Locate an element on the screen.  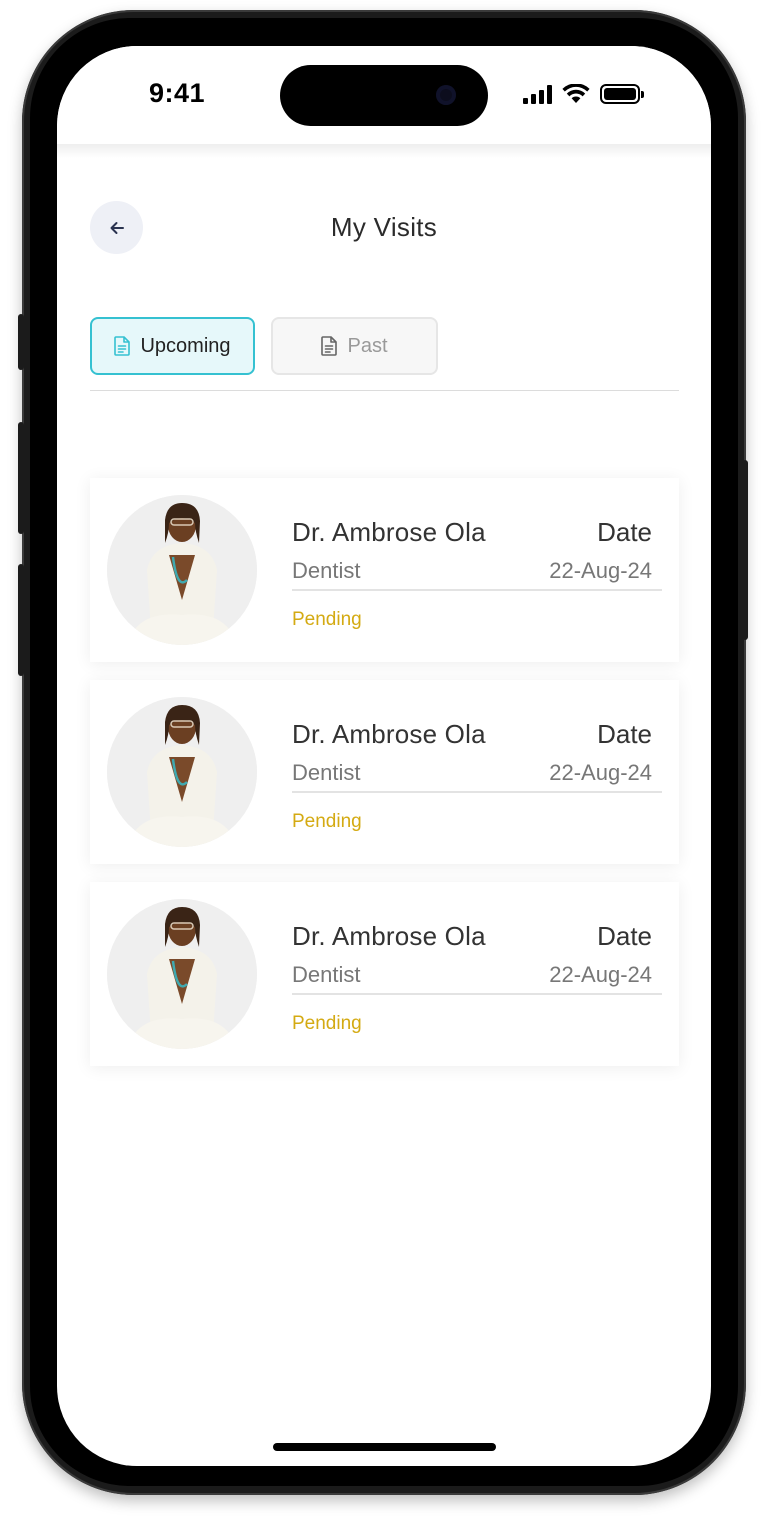
status-bar: 9:41 is located at coordinates (384, 95).